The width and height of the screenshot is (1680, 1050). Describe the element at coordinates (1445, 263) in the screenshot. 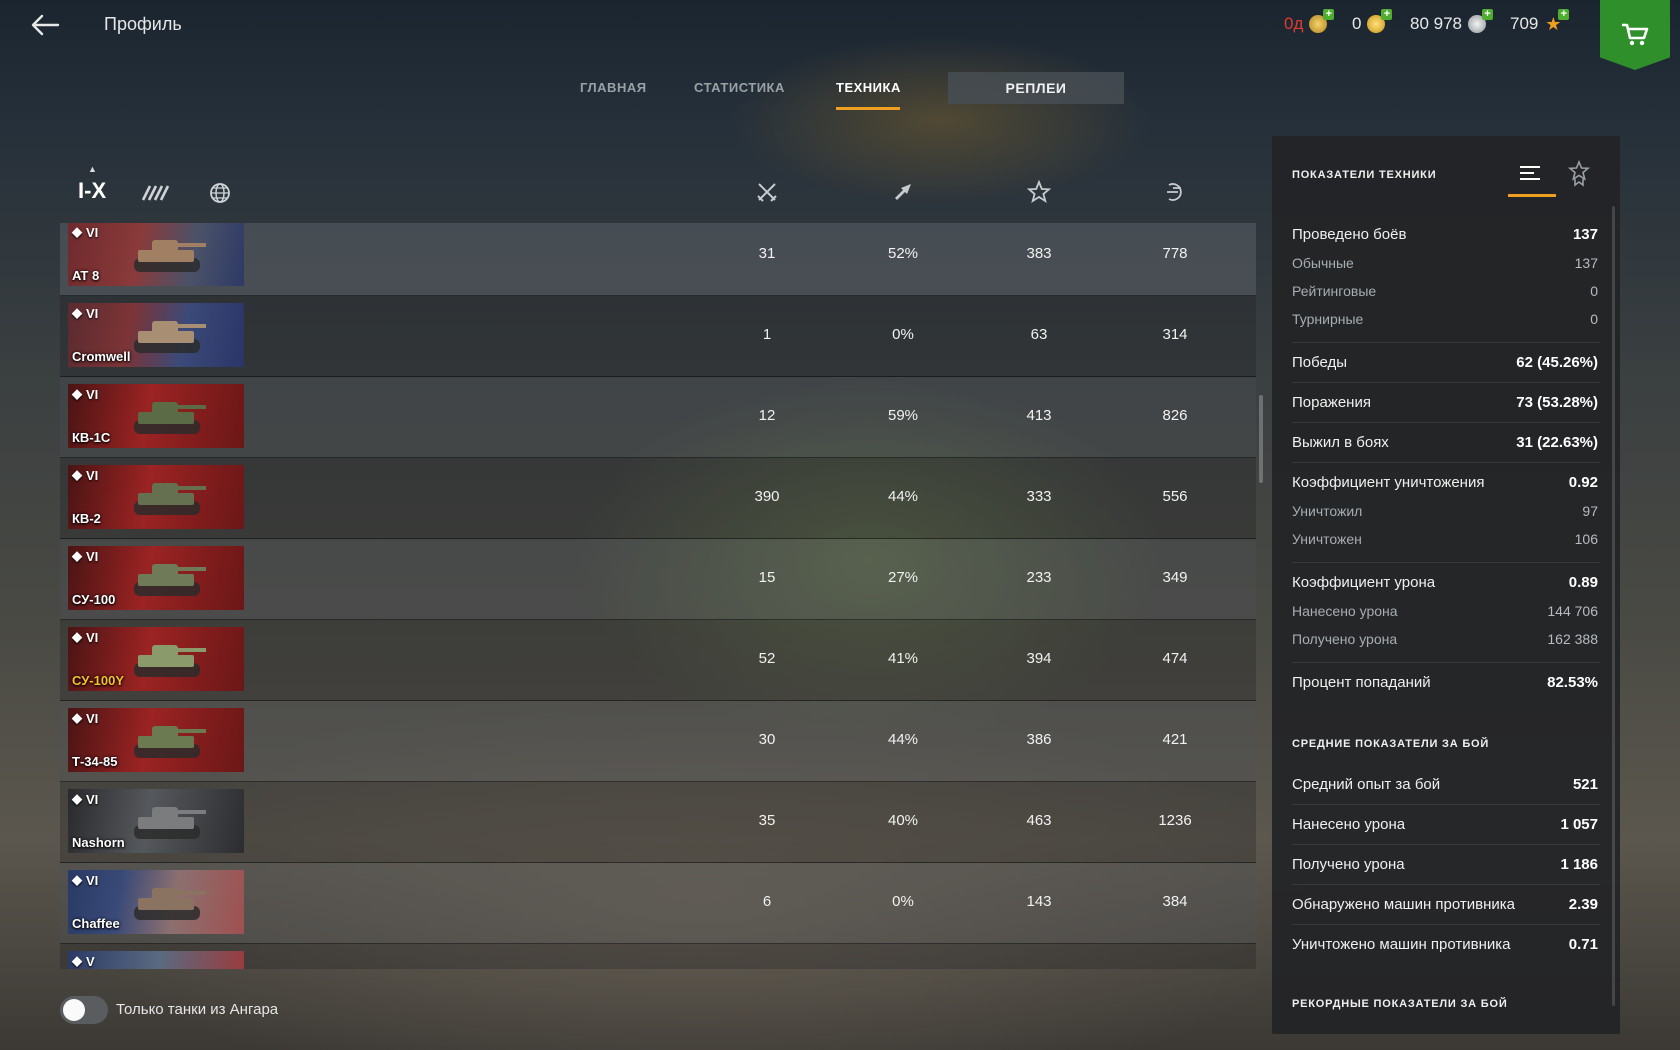

I see `stat-regular: Обычные 137` at that location.